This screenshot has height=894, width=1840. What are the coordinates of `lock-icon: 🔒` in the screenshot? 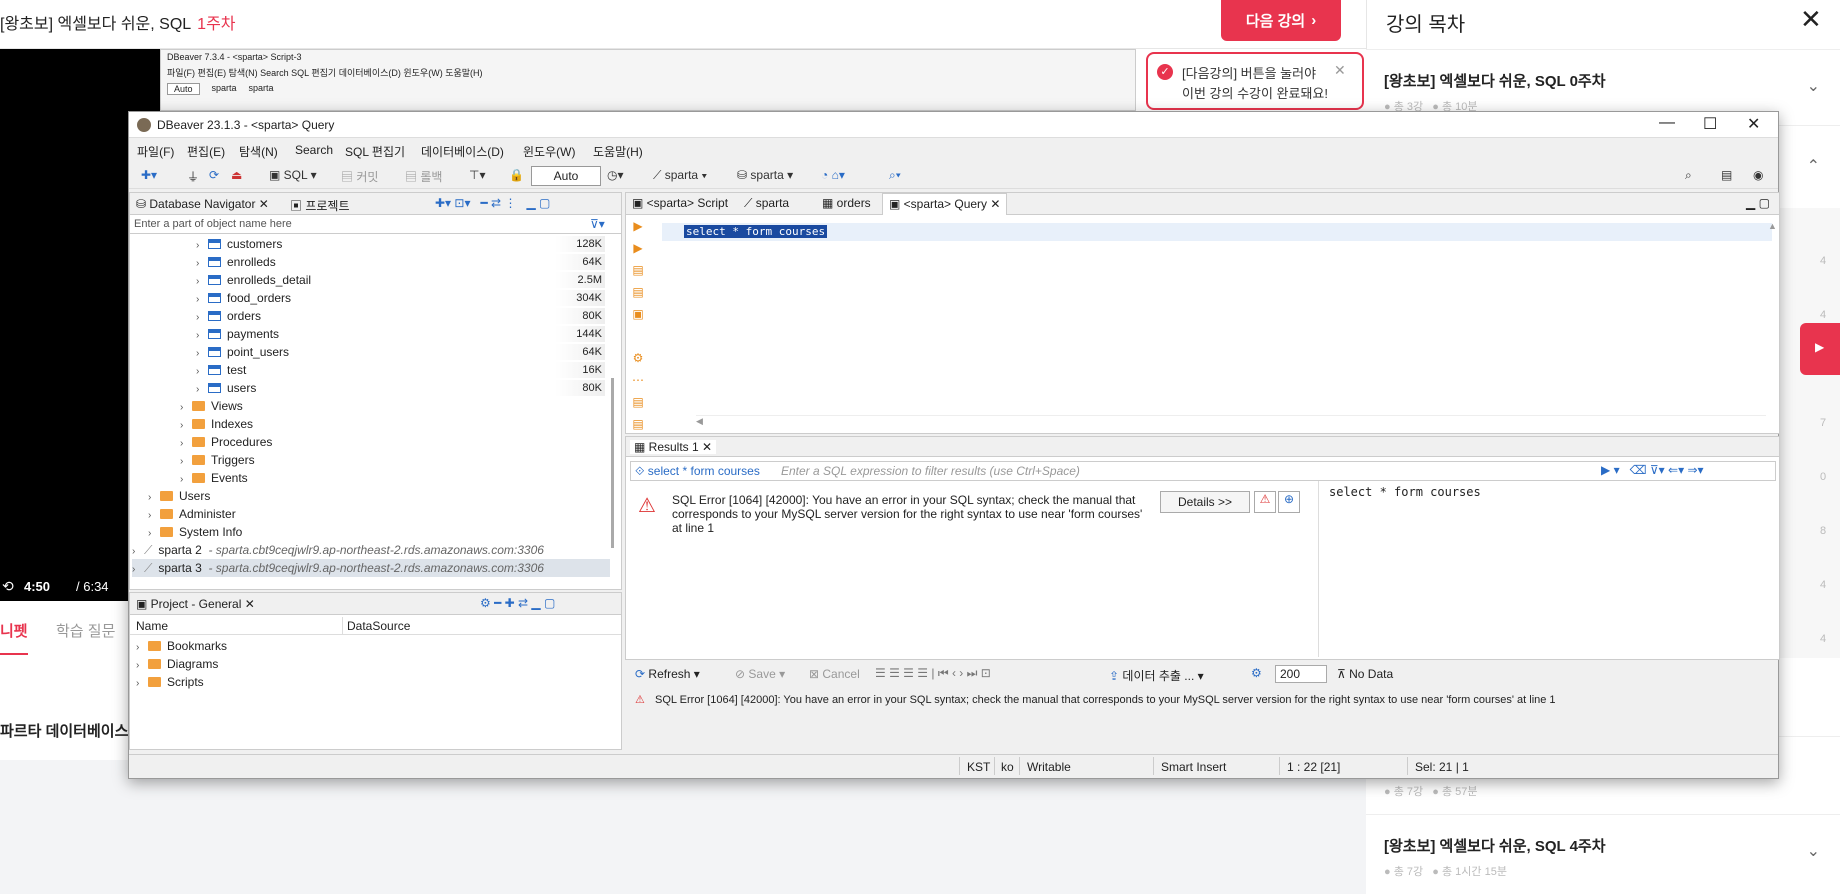 It's located at (516, 175).